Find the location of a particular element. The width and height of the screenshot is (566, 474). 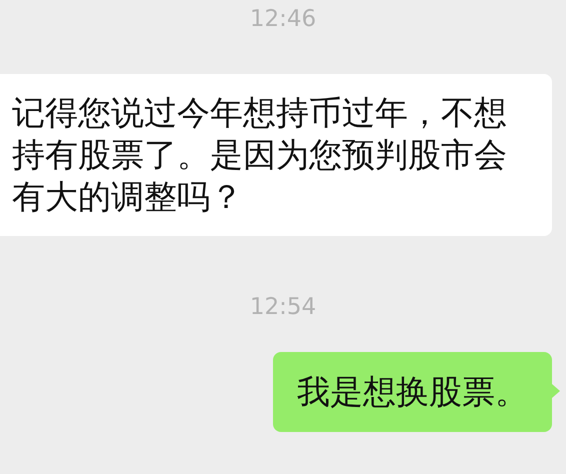

sent-message-bubble: 我是想换股票。 is located at coordinates (412, 392).